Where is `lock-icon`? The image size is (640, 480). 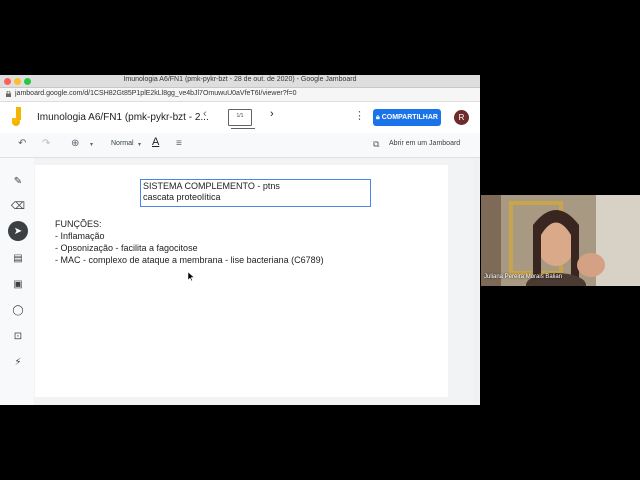
lock-icon is located at coordinates (8, 94).